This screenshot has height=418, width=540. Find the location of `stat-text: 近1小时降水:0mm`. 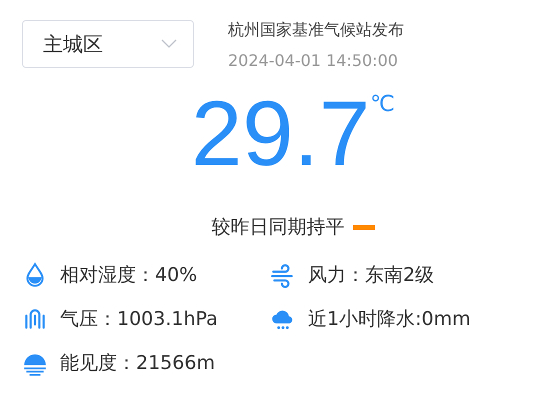

stat-text: 近1小时降水:0mm is located at coordinates (389, 319).